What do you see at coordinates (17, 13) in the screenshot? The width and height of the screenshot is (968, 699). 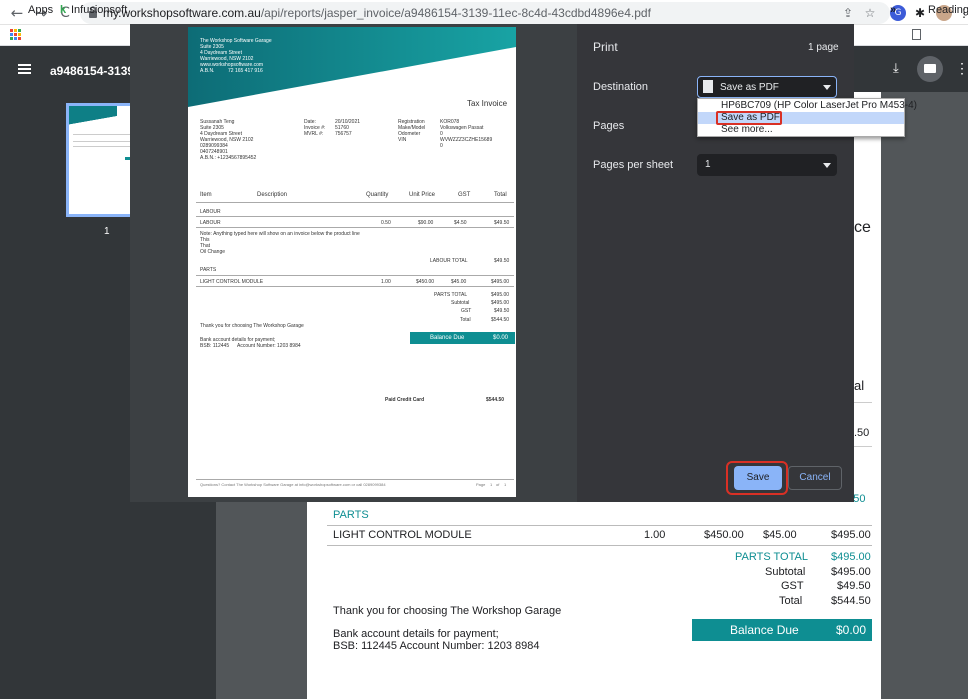 I see `back-icon: ←` at bounding box center [17, 13].